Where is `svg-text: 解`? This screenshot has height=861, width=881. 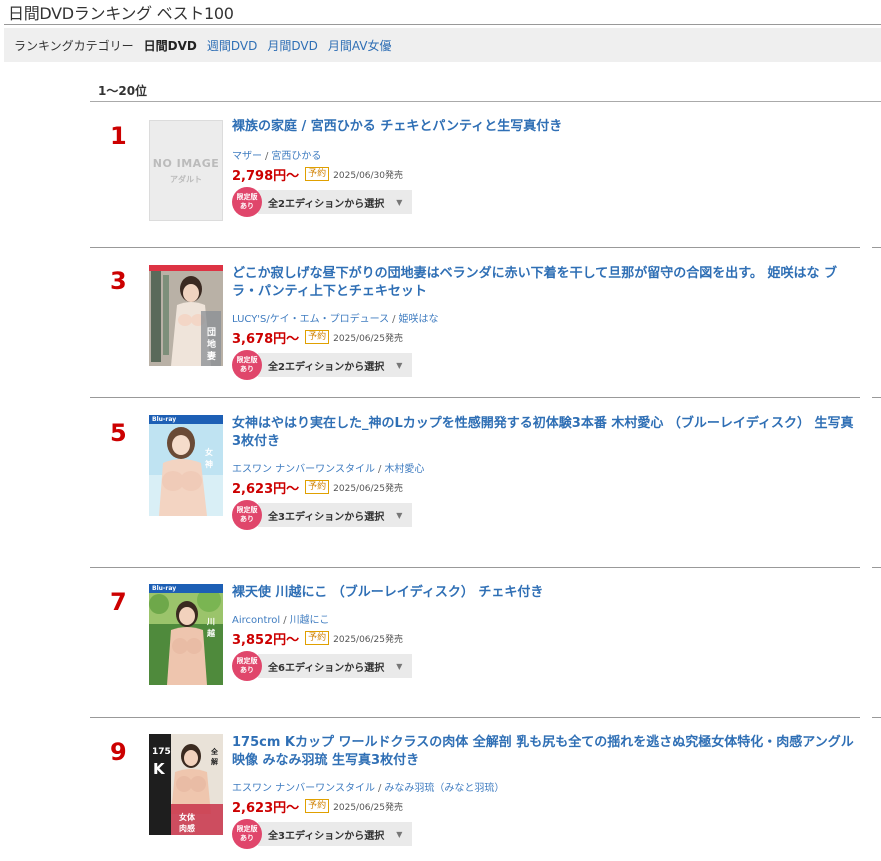 svg-text: 解 is located at coordinates (214, 761).